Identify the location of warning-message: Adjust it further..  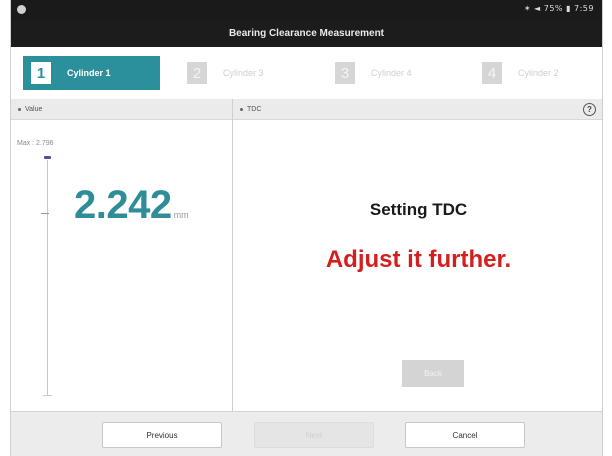
(418, 259).